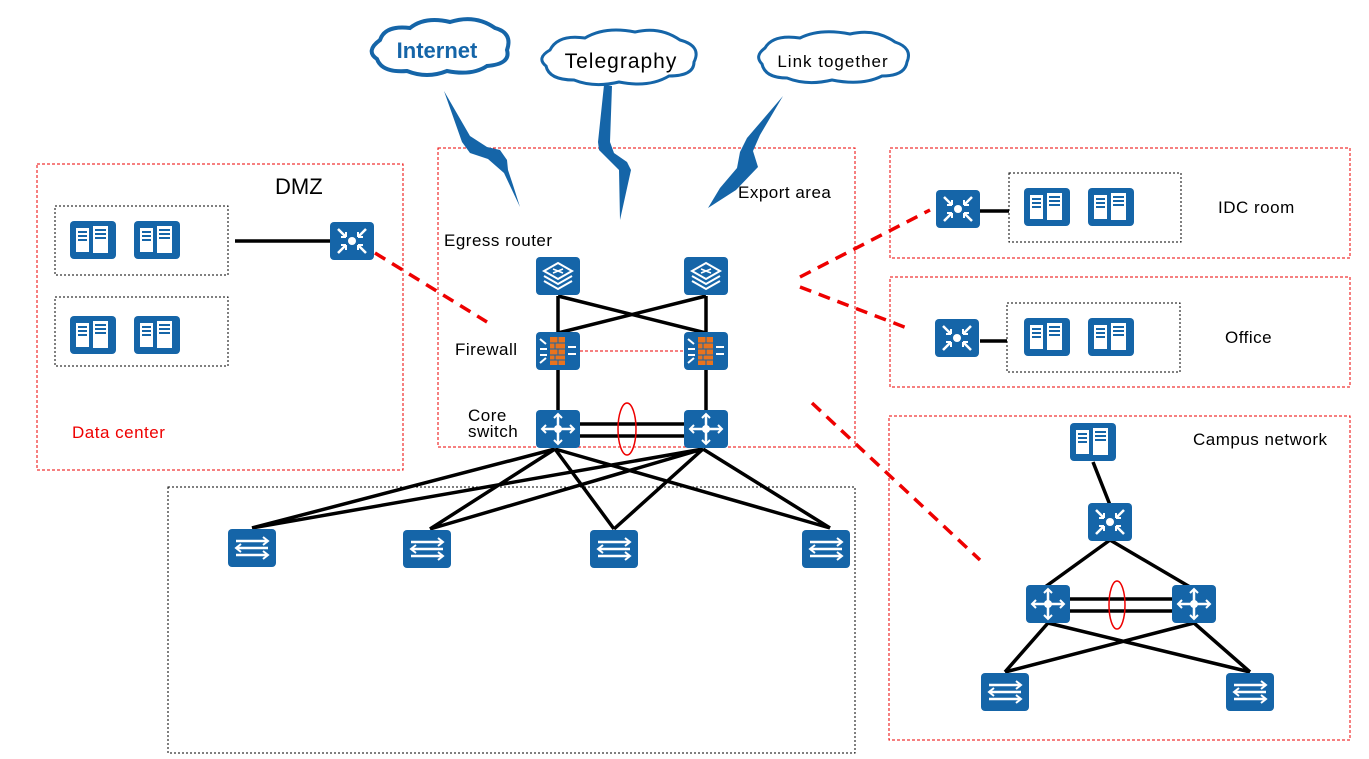 This screenshot has width=1369, height=759. I want to click on firewall-label: Firewall, so click(486, 349).